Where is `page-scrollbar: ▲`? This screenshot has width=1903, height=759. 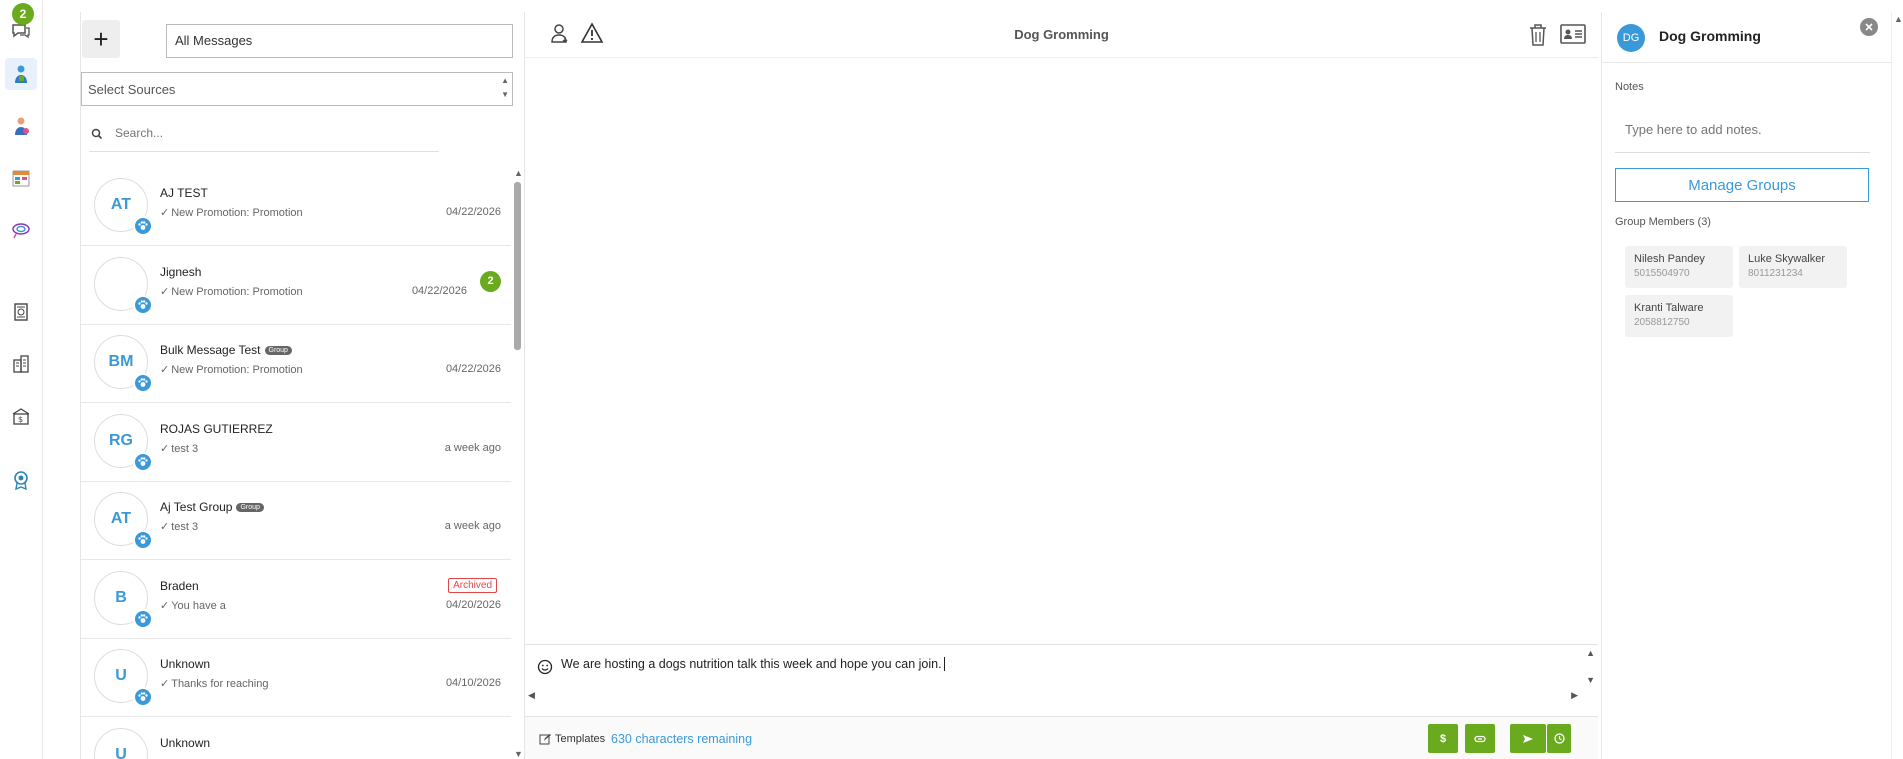
page-scrollbar: ▲ is located at coordinates (1897, 385).